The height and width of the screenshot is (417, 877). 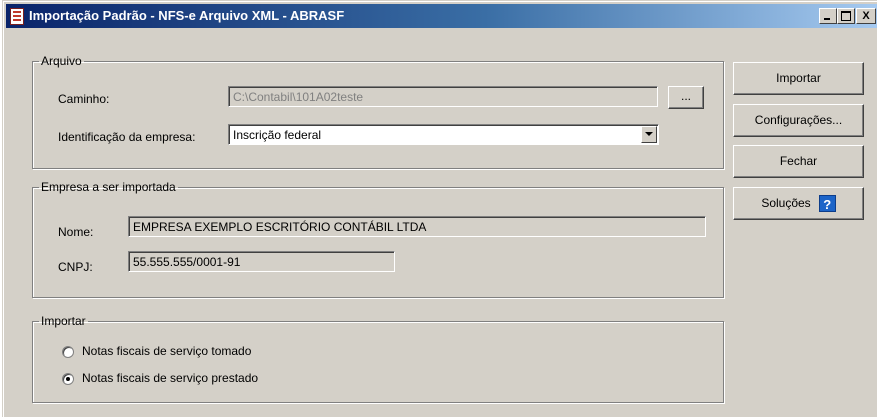 What do you see at coordinates (127, 137) in the screenshot?
I see `identificacao-label: Identificação da empresa:` at bounding box center [127, 137].